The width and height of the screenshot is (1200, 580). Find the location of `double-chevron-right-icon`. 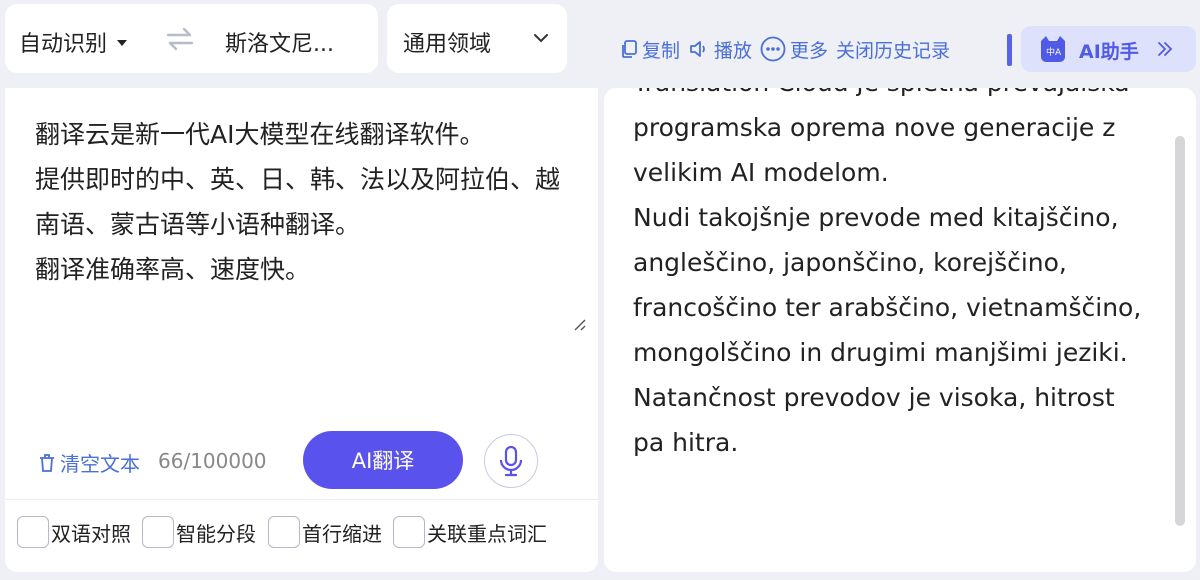

double-chevron-right-icon is located at coordinates (1165, 49).